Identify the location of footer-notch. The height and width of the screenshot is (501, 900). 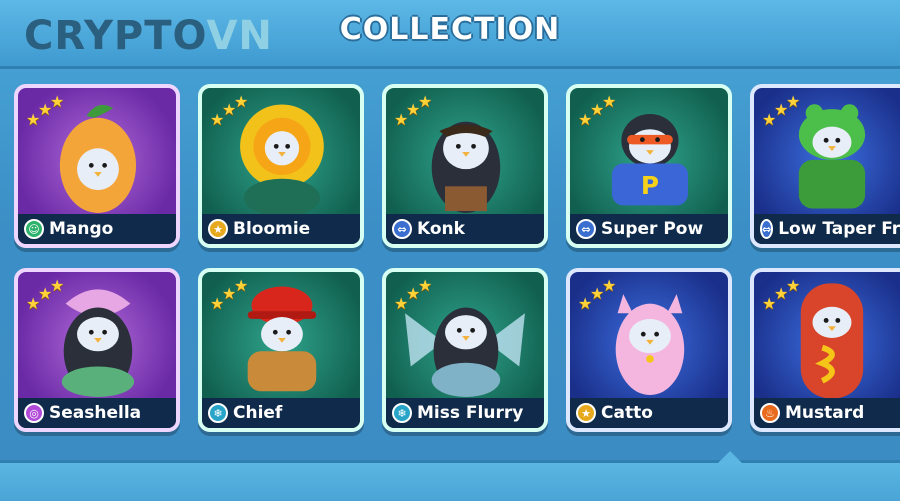
(730, 457).